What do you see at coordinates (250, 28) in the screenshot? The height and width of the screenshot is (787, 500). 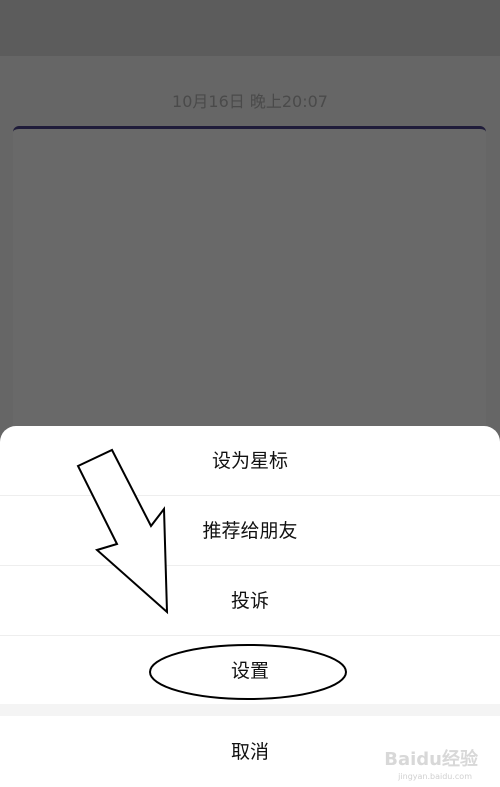 I see `top-bar` at bounding box center [250, 28].